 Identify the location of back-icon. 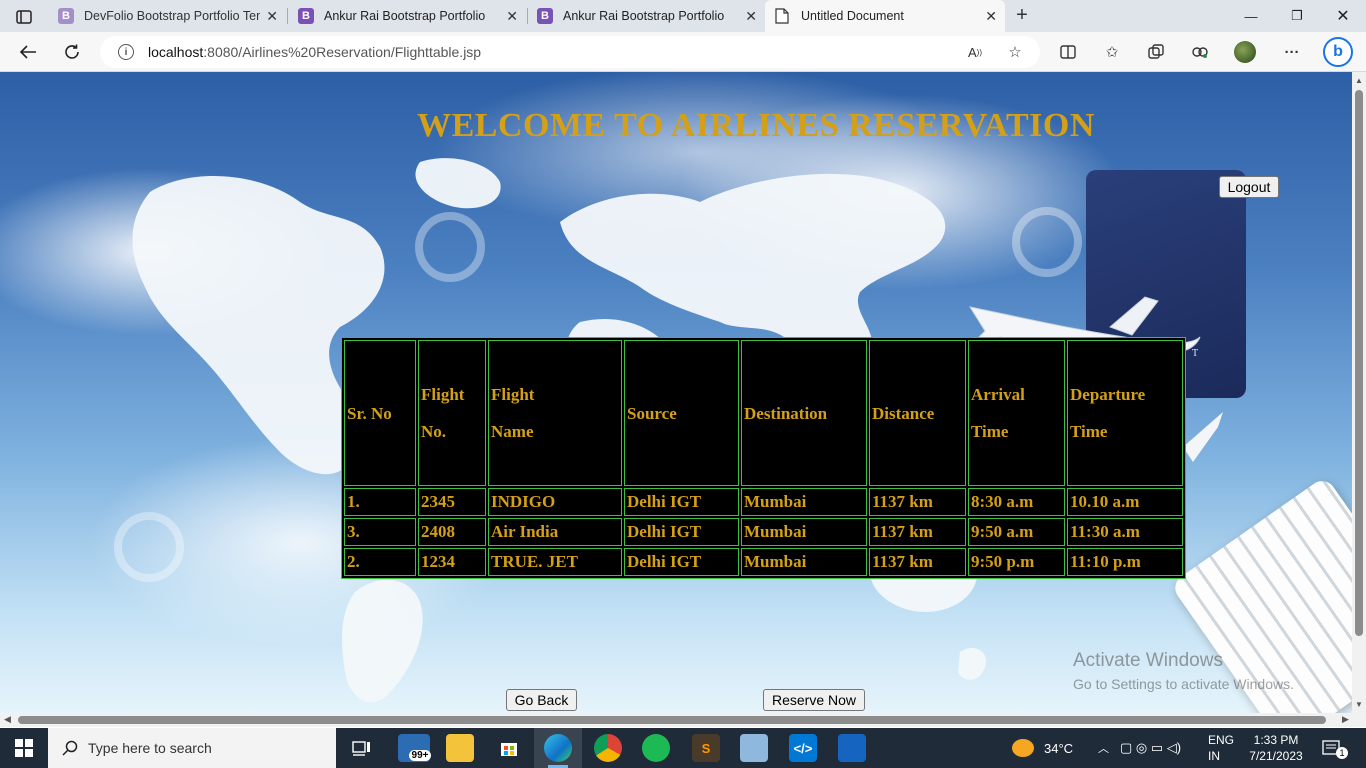
(28, 52).